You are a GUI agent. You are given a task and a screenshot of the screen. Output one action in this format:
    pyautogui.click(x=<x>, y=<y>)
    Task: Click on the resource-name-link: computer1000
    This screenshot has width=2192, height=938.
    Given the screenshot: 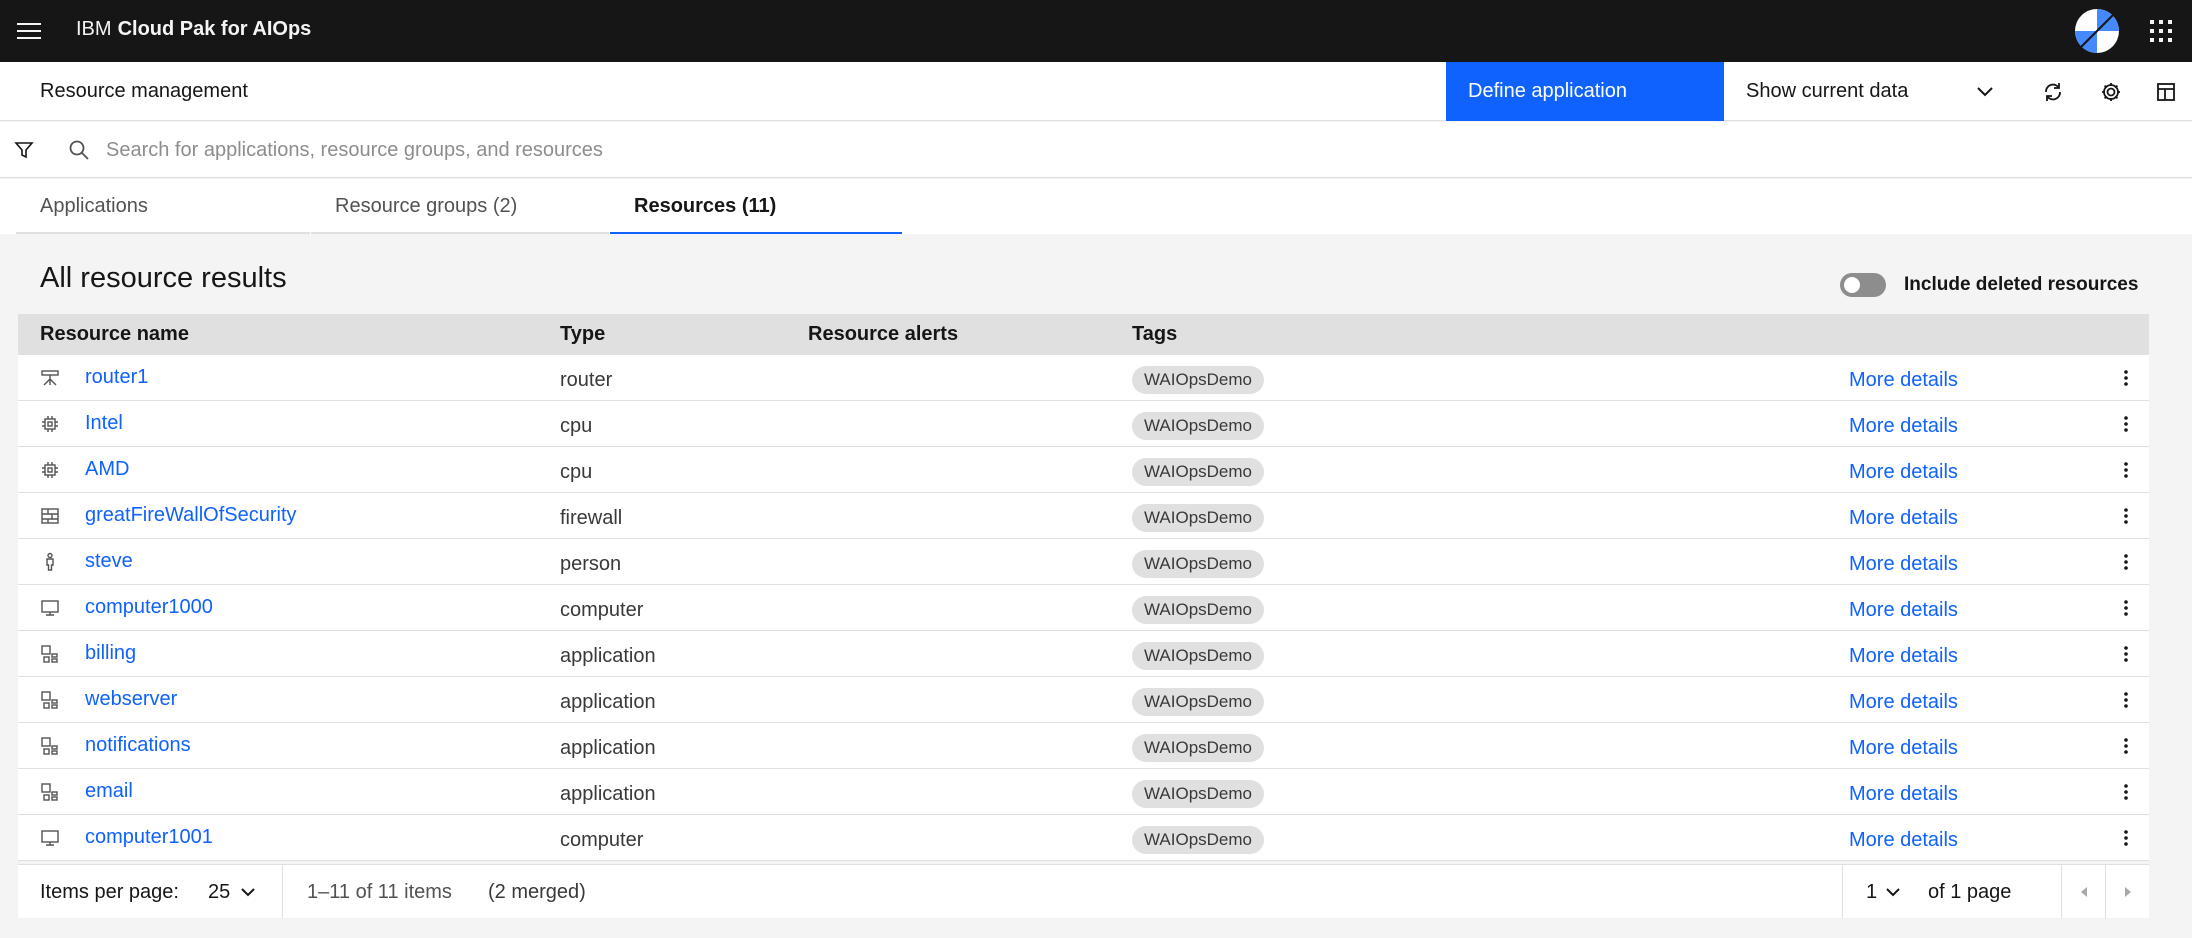 What is the action you would take?
    pyautogui.click(x=149, y=607)
    